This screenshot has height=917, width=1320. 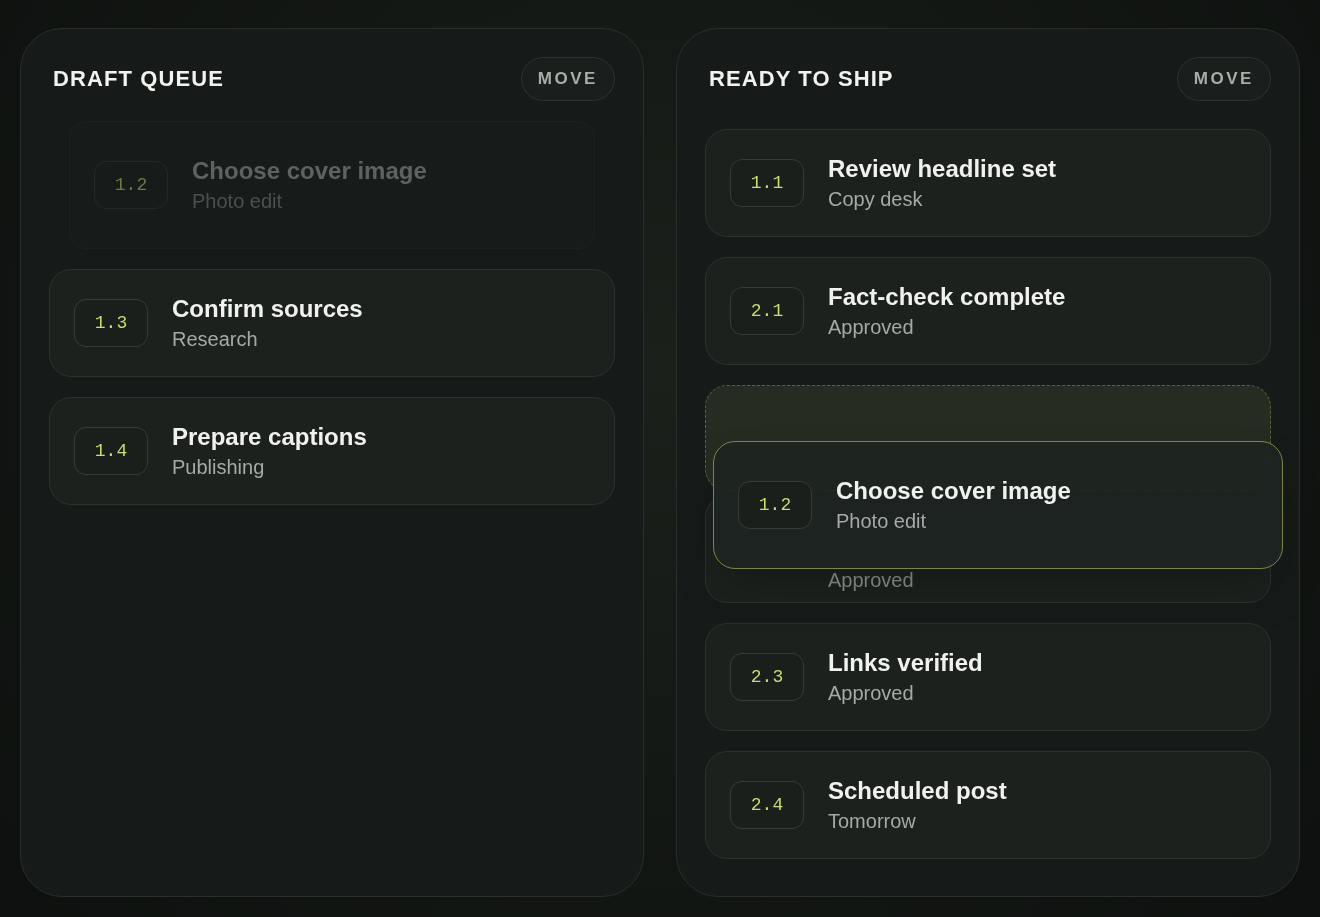 I want to click on task-title: Fact-check complete, so click(x=947, y=296).